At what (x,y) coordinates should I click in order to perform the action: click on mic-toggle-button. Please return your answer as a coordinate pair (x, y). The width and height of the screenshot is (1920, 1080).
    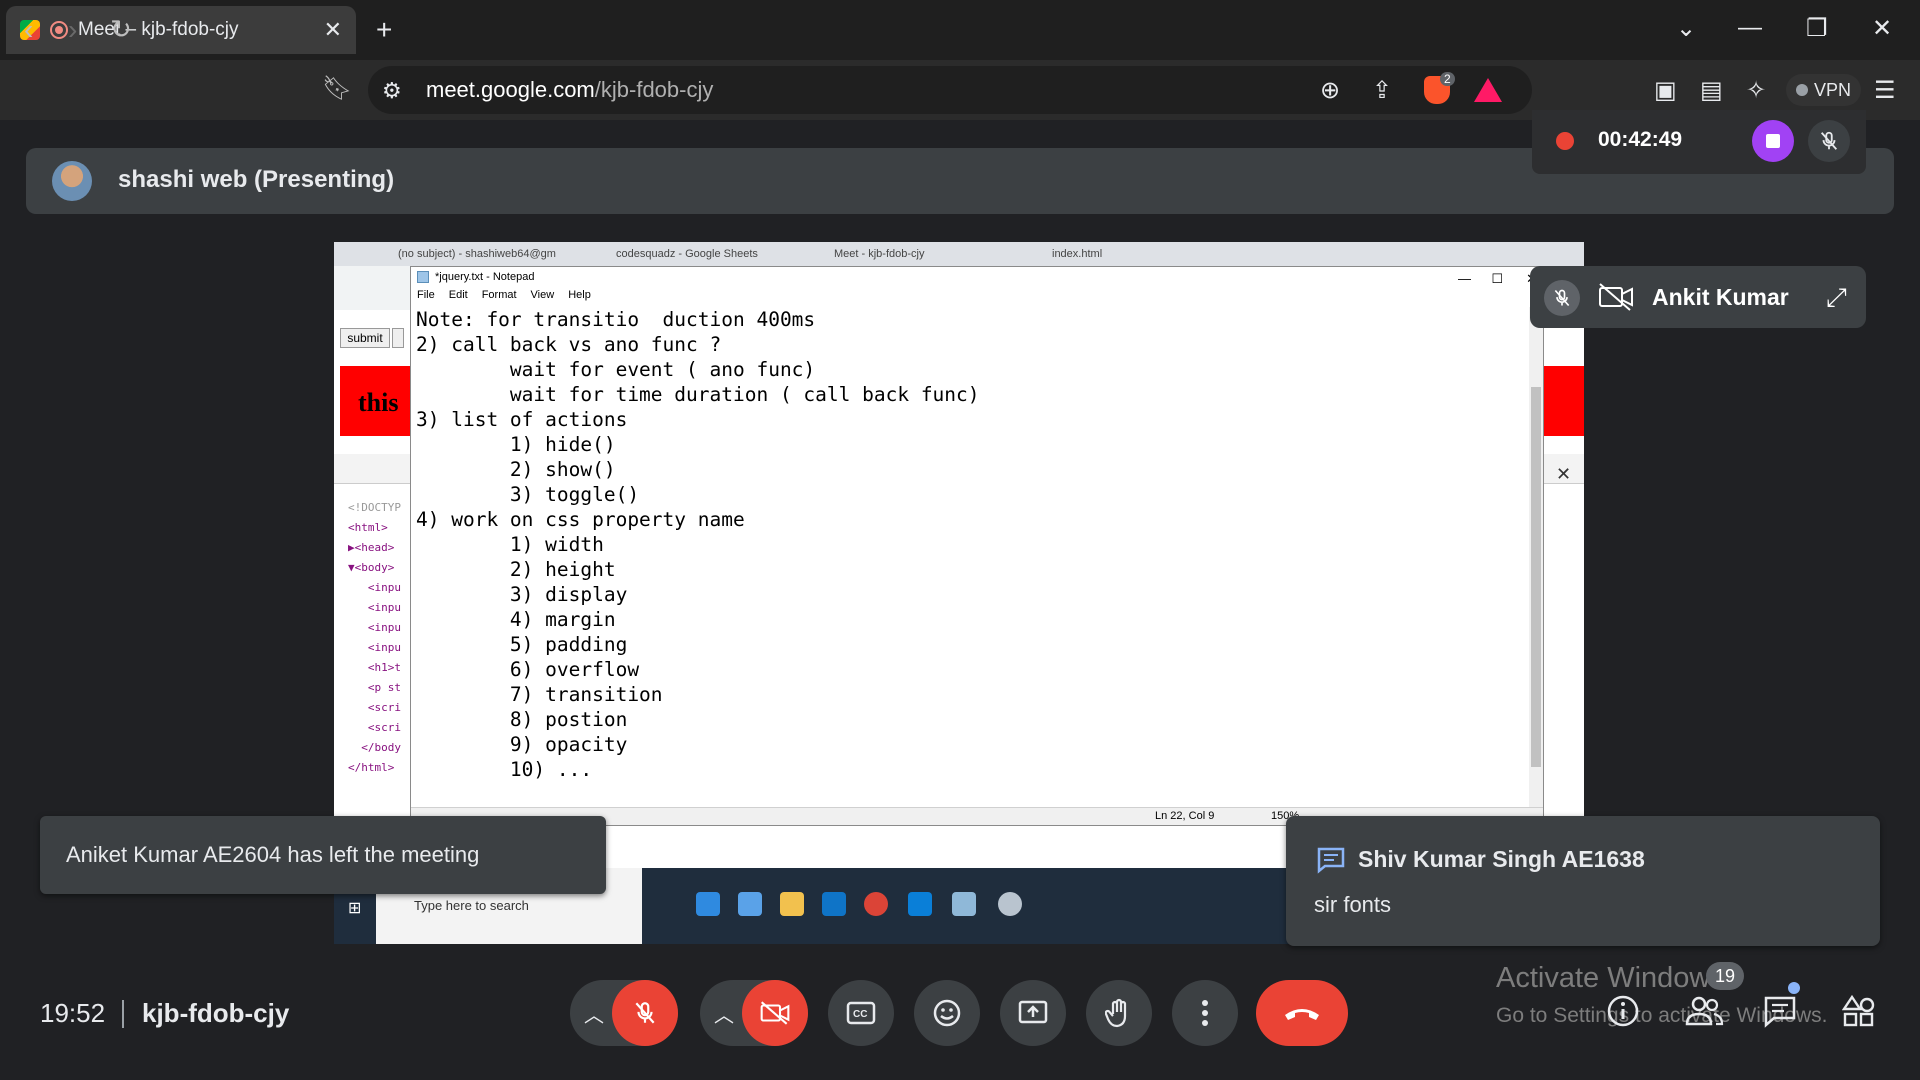
    Looking at the image, I should click on (645, 1013).